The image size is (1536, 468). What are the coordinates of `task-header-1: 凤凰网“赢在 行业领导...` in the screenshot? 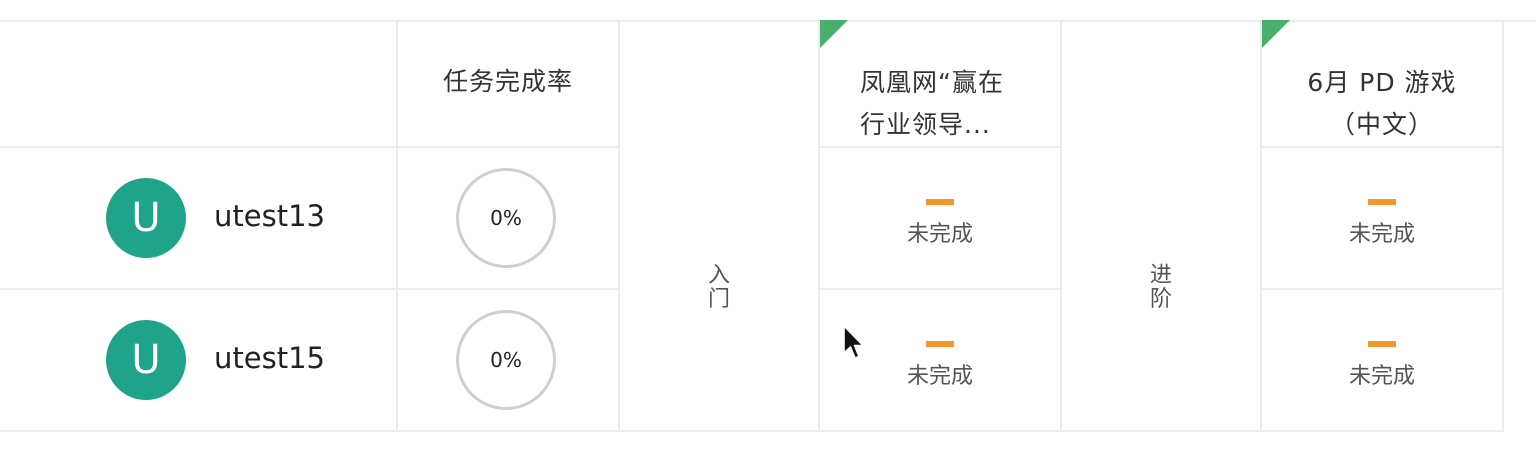 It's located at (941, 84).